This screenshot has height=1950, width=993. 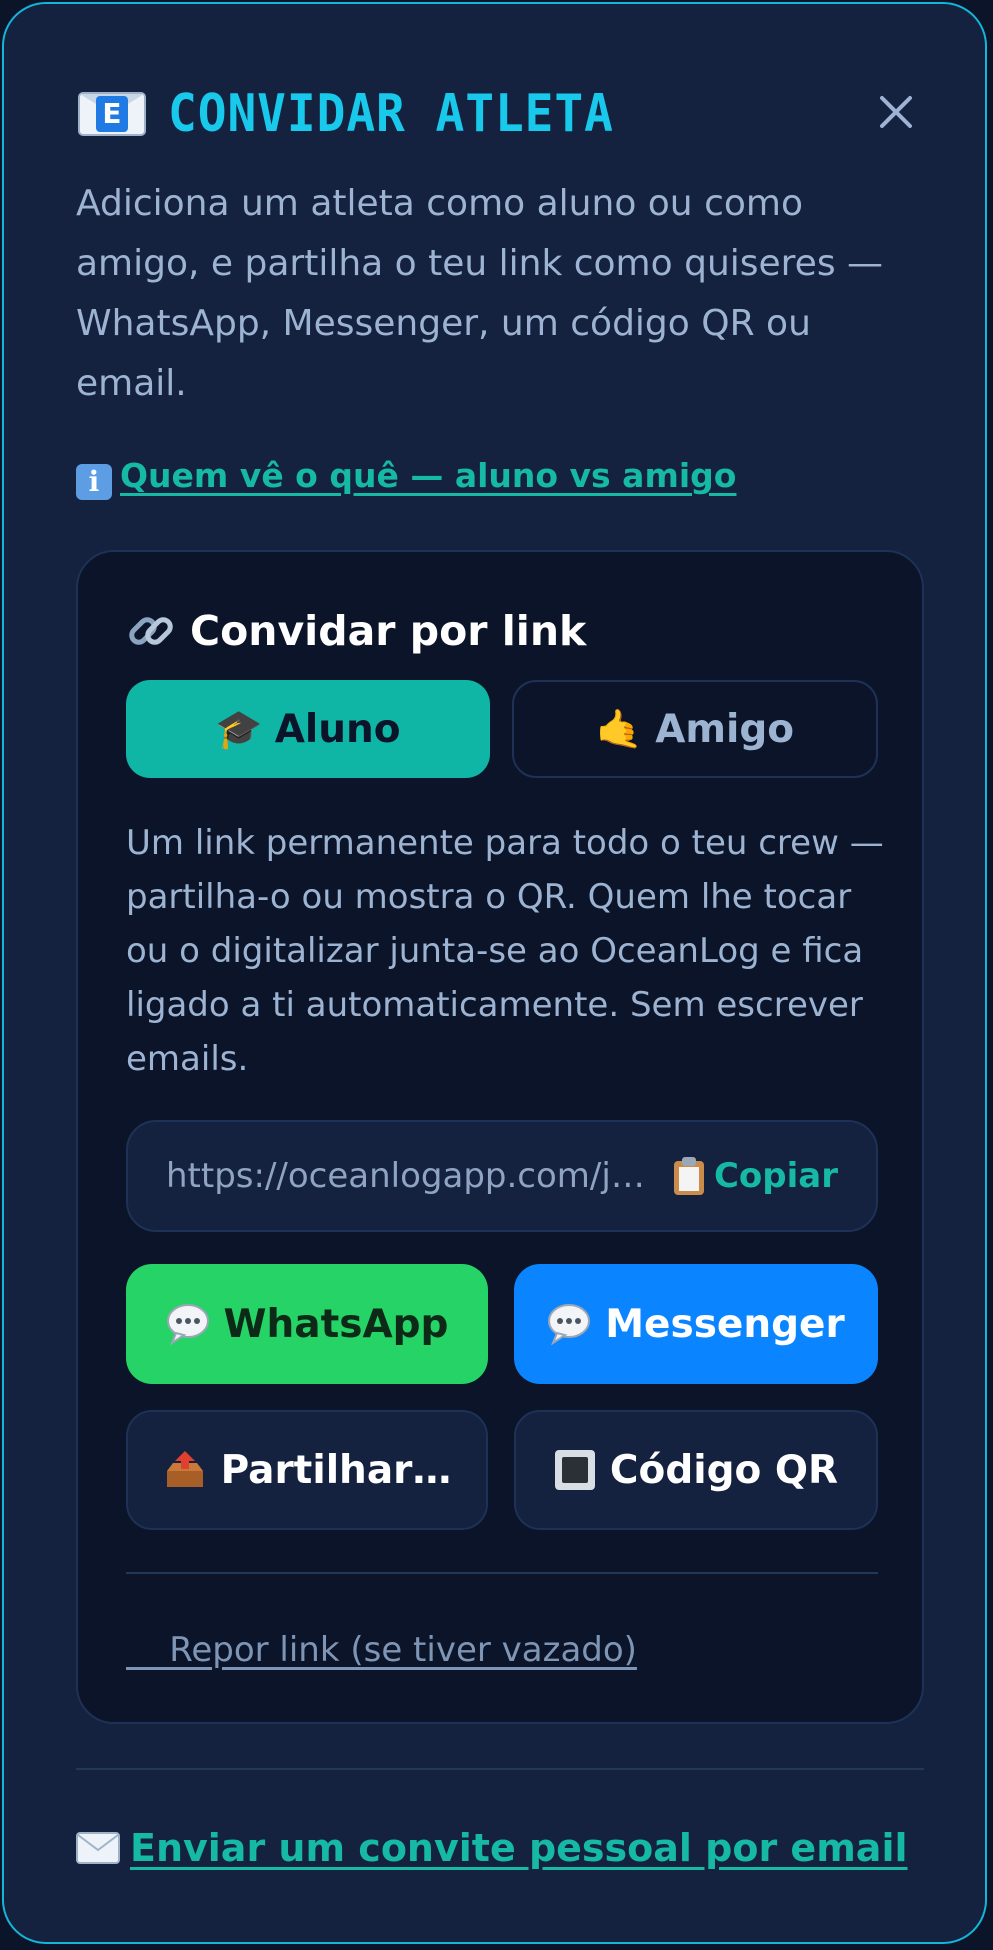 What do you see at coordinates (336, 1324) in the screenshot?
I see `whatsapp-label: WhatsApp` at bounding box center [336, 1324].